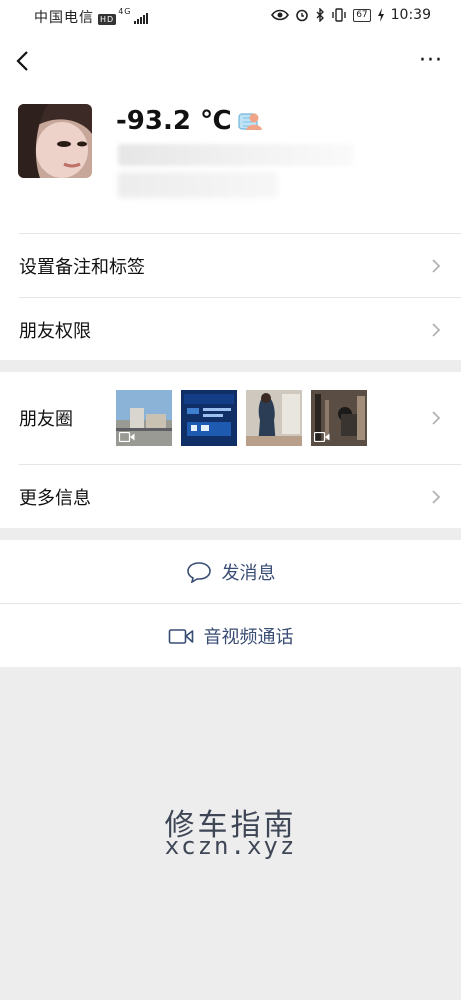  I want to click on network-label: 4G, so click(125, 11).